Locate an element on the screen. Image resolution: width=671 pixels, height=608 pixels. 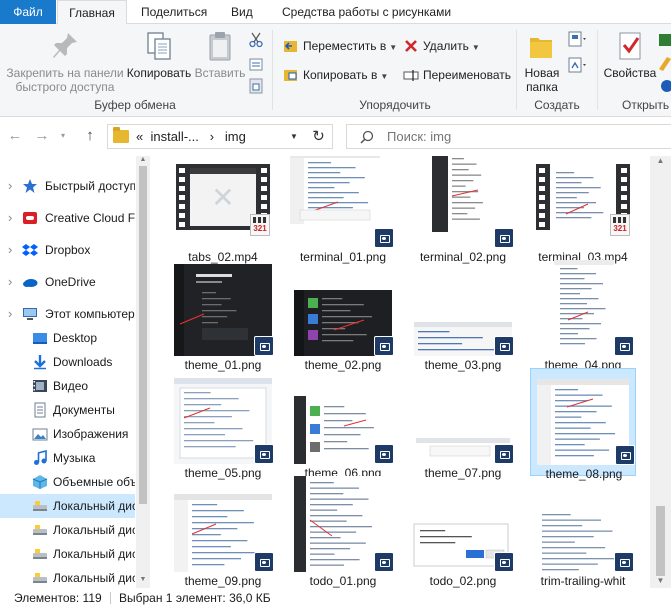
tab-picture-tools: Средства работы с рисунками is located at coordinates (366, 12).